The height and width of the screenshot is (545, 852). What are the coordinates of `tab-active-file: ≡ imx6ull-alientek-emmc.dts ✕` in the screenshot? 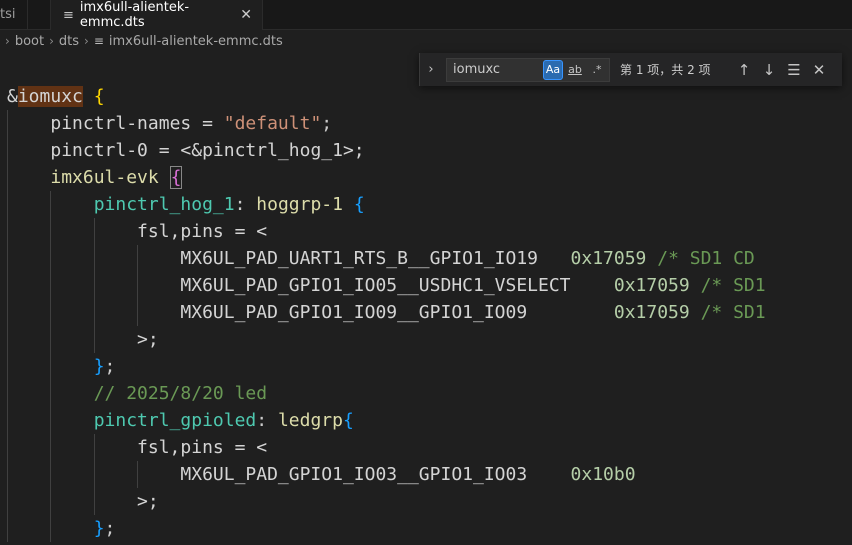 It's located at (156, 15).